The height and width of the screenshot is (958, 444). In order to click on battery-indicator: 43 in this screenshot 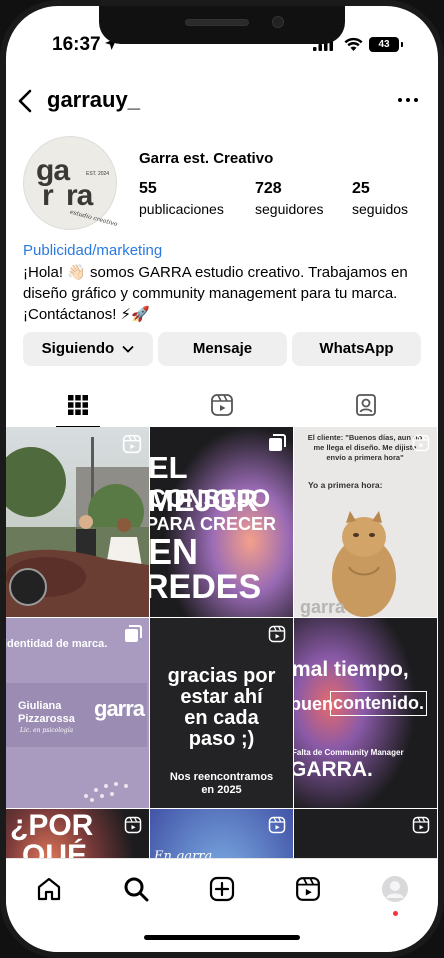, I will do `click(386, 44)`.